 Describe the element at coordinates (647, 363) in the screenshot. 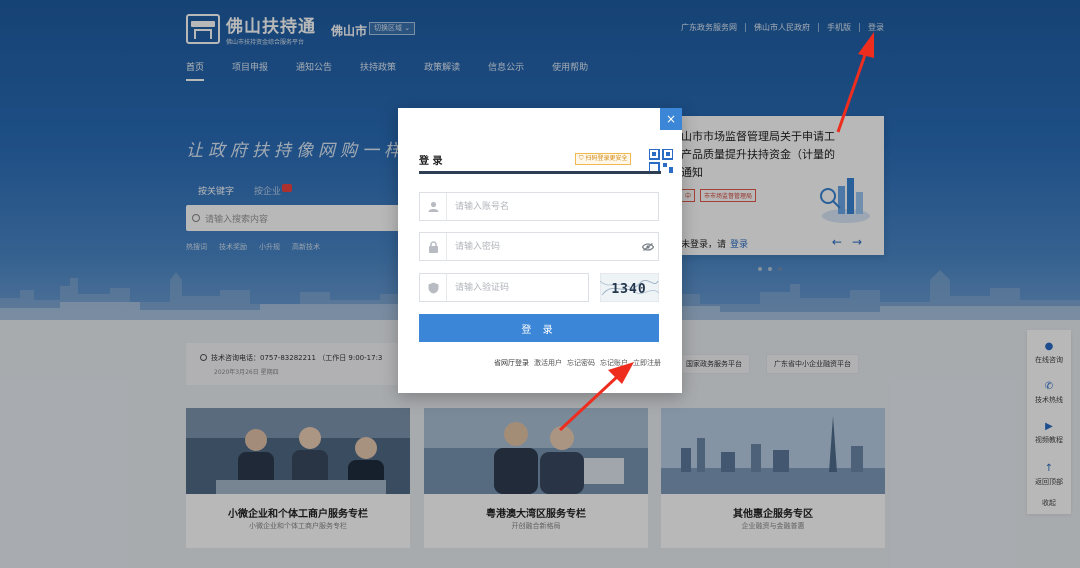

I see `register-link: 立即注册` at that location.